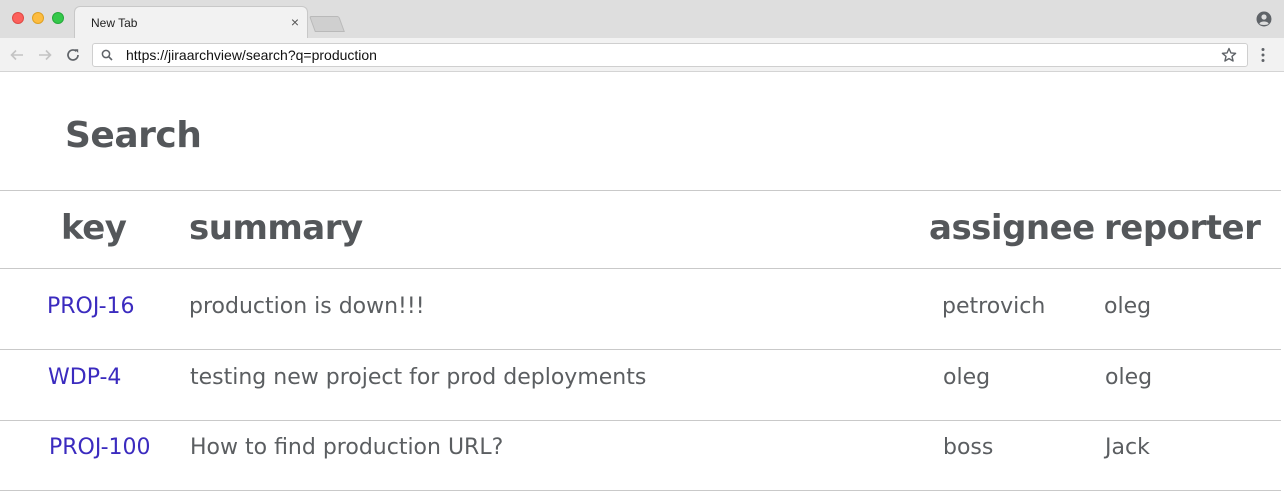  What do you see at coordinates (1263, 55) in the screenshot?
I see `more-menu-icon` at bounding box center [1263, 55].